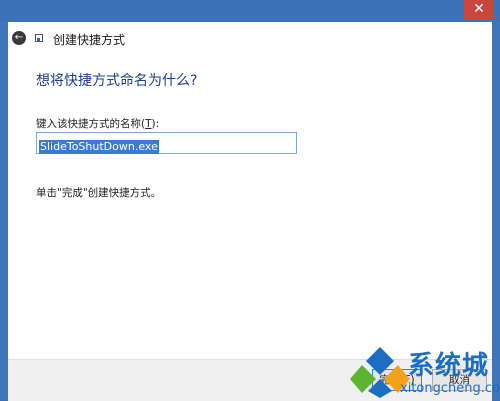 The width and height of the screenshot is (500, 401). I want to click on accel-close: ):, so click(155, 124).